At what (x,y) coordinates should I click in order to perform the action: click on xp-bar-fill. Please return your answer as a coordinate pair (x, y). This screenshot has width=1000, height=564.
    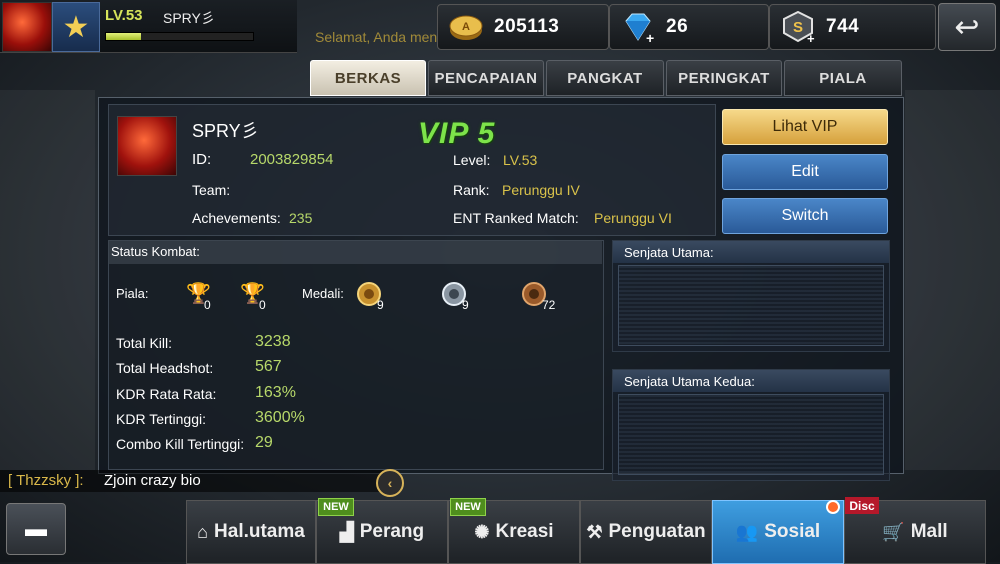
    Looking at the image, I should click on (124, 36).